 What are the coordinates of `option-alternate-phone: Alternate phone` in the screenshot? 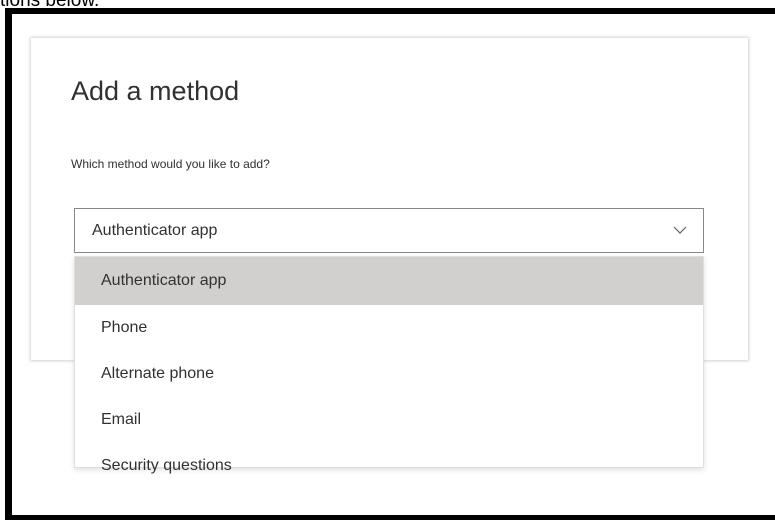 It's located at (389, 374).